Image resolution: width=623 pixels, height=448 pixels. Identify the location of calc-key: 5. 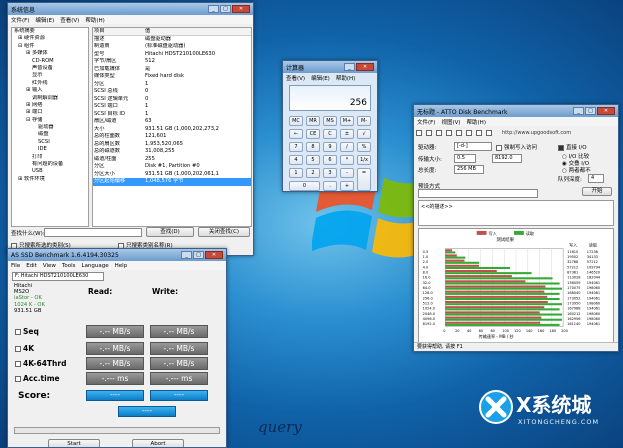
(313, 160).